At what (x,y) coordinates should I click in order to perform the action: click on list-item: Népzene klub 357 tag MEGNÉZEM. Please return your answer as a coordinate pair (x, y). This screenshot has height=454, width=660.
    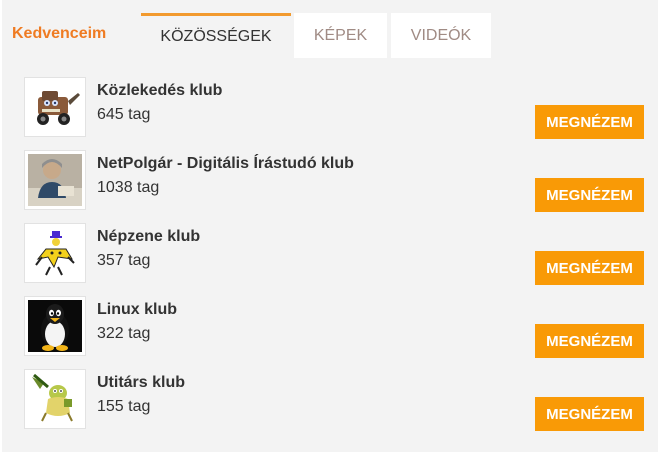
    Looking at the image, I should click on (331, 253).